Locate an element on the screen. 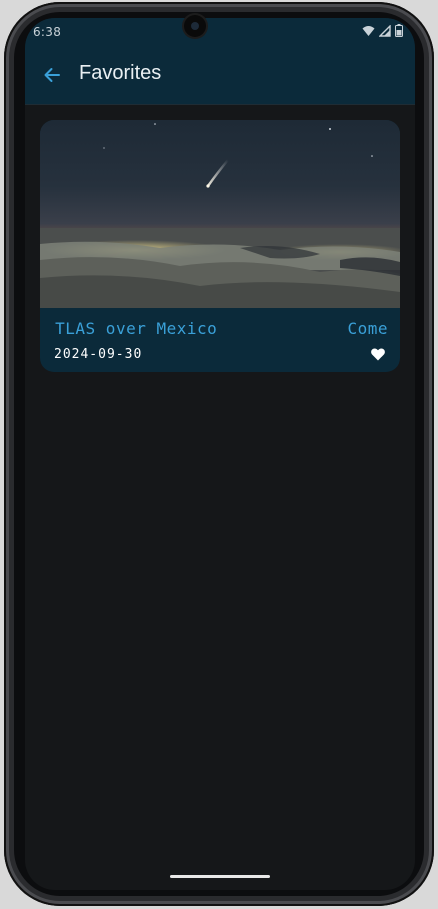 The width and height of the screenshot is (438, 909). back-button is located at coordinates (52, 75).